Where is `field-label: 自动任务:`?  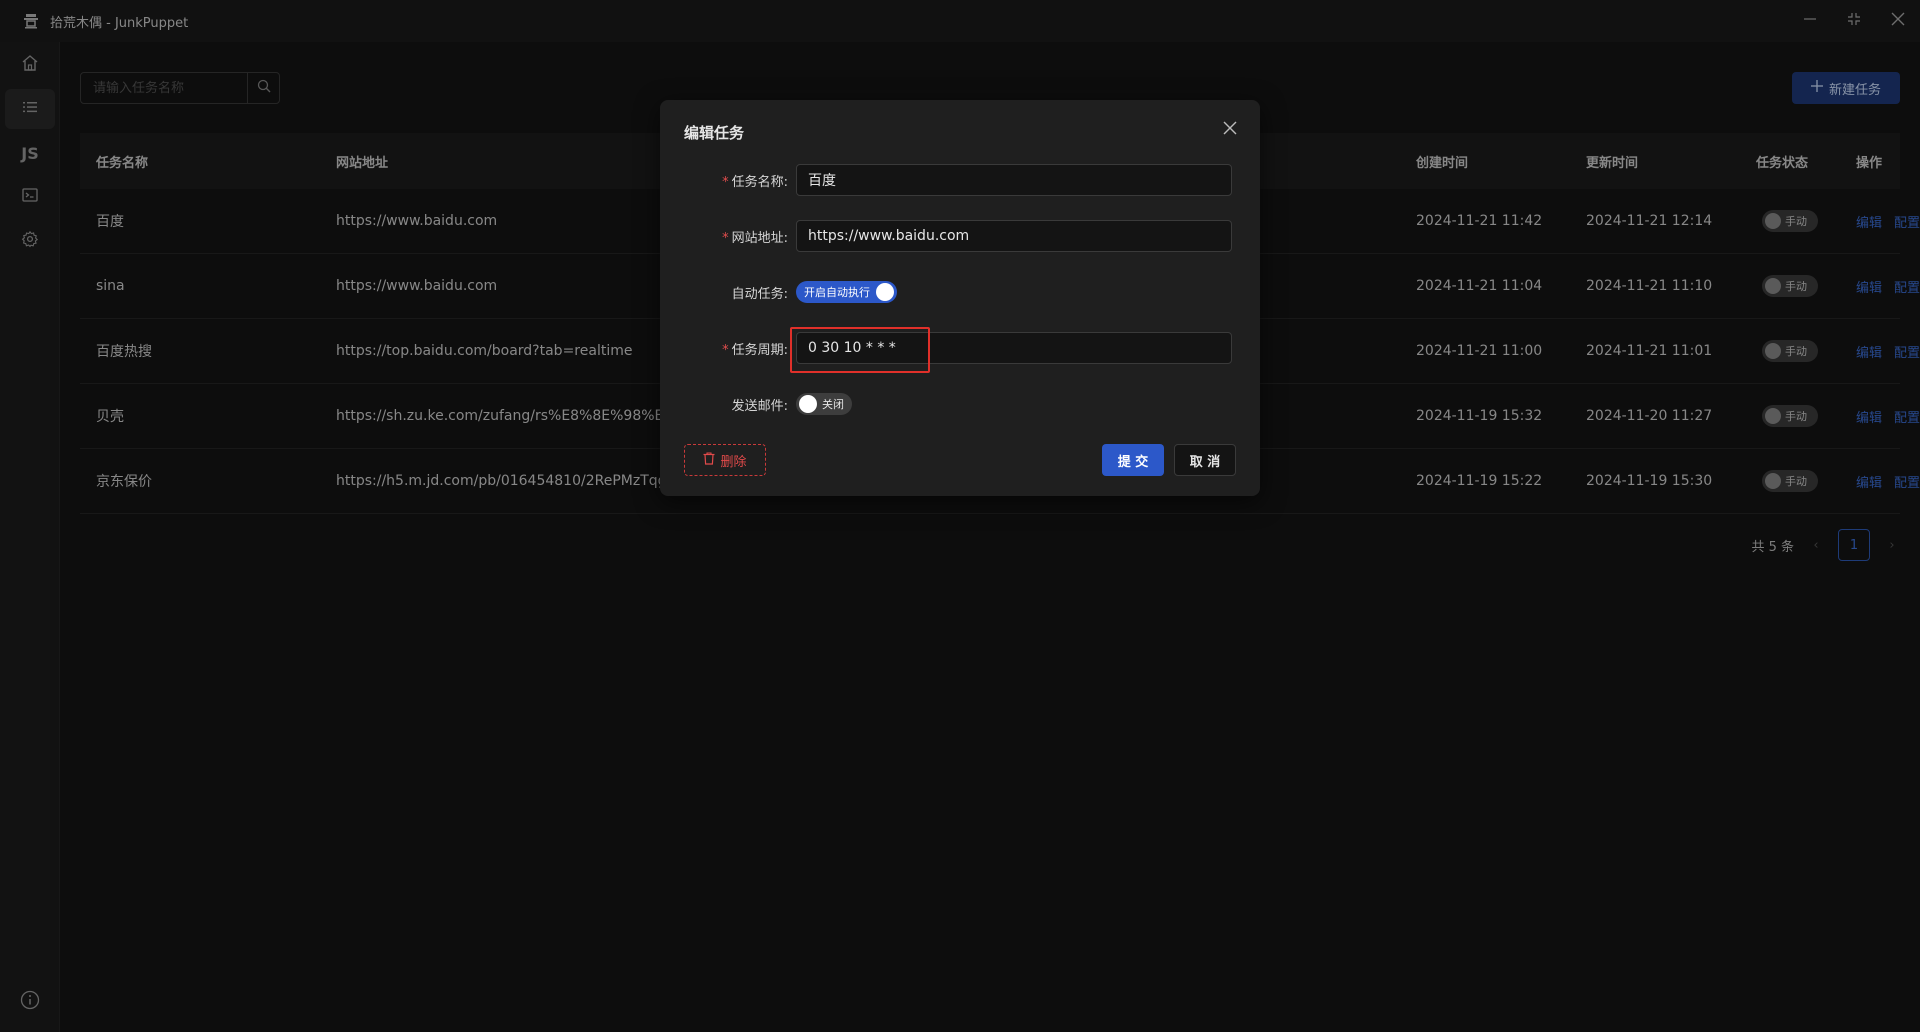 field-label: 自动任务: is located at coordinates (740, 292).